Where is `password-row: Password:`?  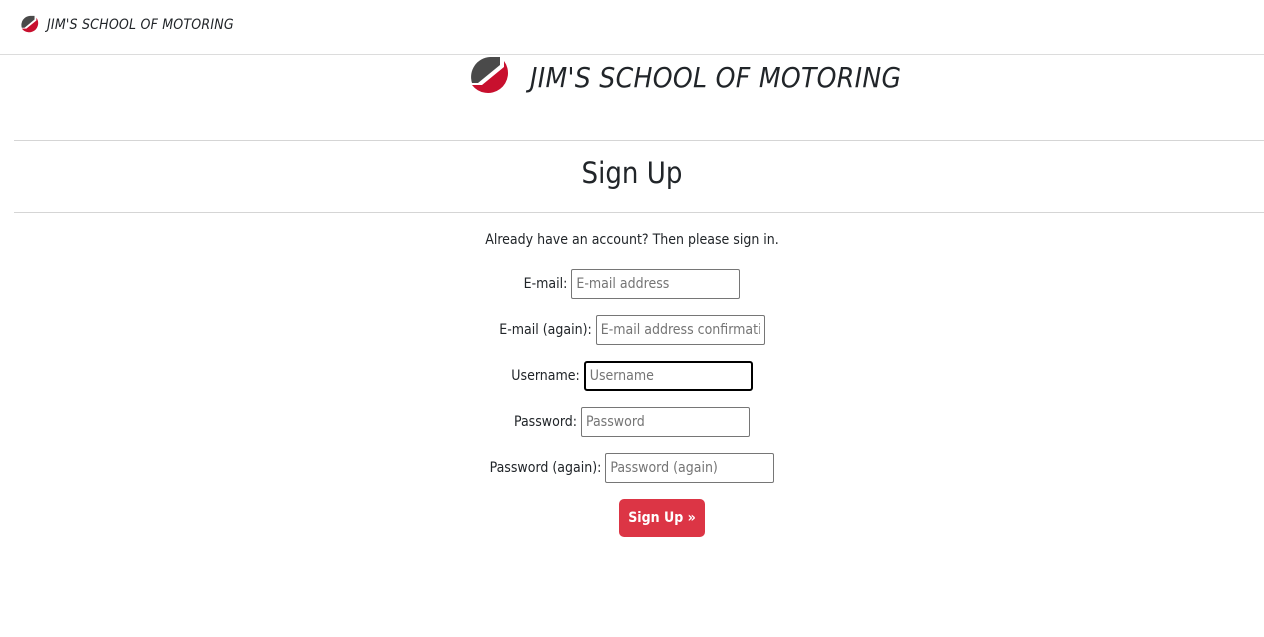
password-row: Password: is located at coordinates (632, 422).